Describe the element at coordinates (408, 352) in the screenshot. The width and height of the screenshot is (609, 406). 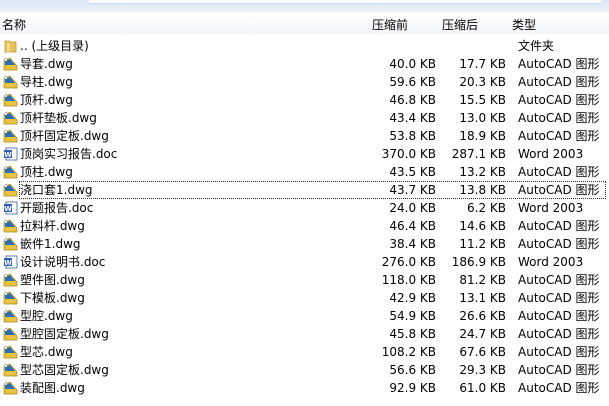
I see `size-before: 108.2 KB` at that location.